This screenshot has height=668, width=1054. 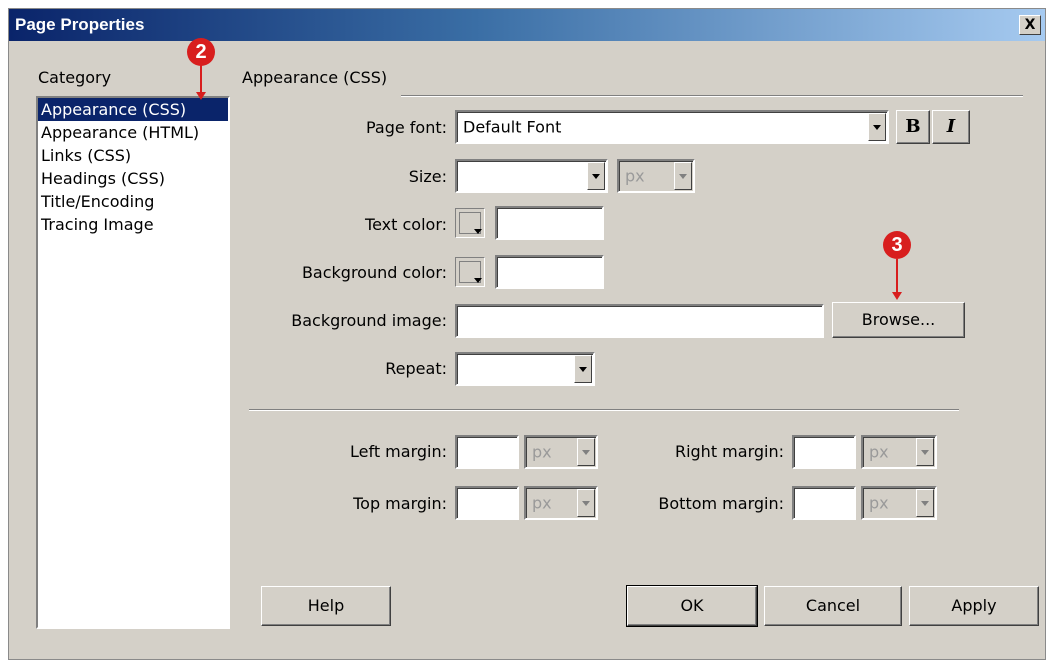 What do you see at coordinates (899, 452) in the screenshot?
I see `right-margin-unit-select: px` at bounding box center [899, 452].